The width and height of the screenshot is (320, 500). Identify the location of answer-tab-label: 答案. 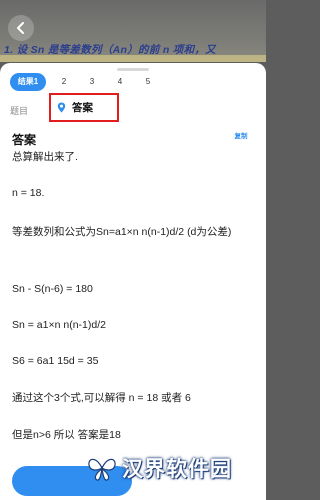
(82, 108).